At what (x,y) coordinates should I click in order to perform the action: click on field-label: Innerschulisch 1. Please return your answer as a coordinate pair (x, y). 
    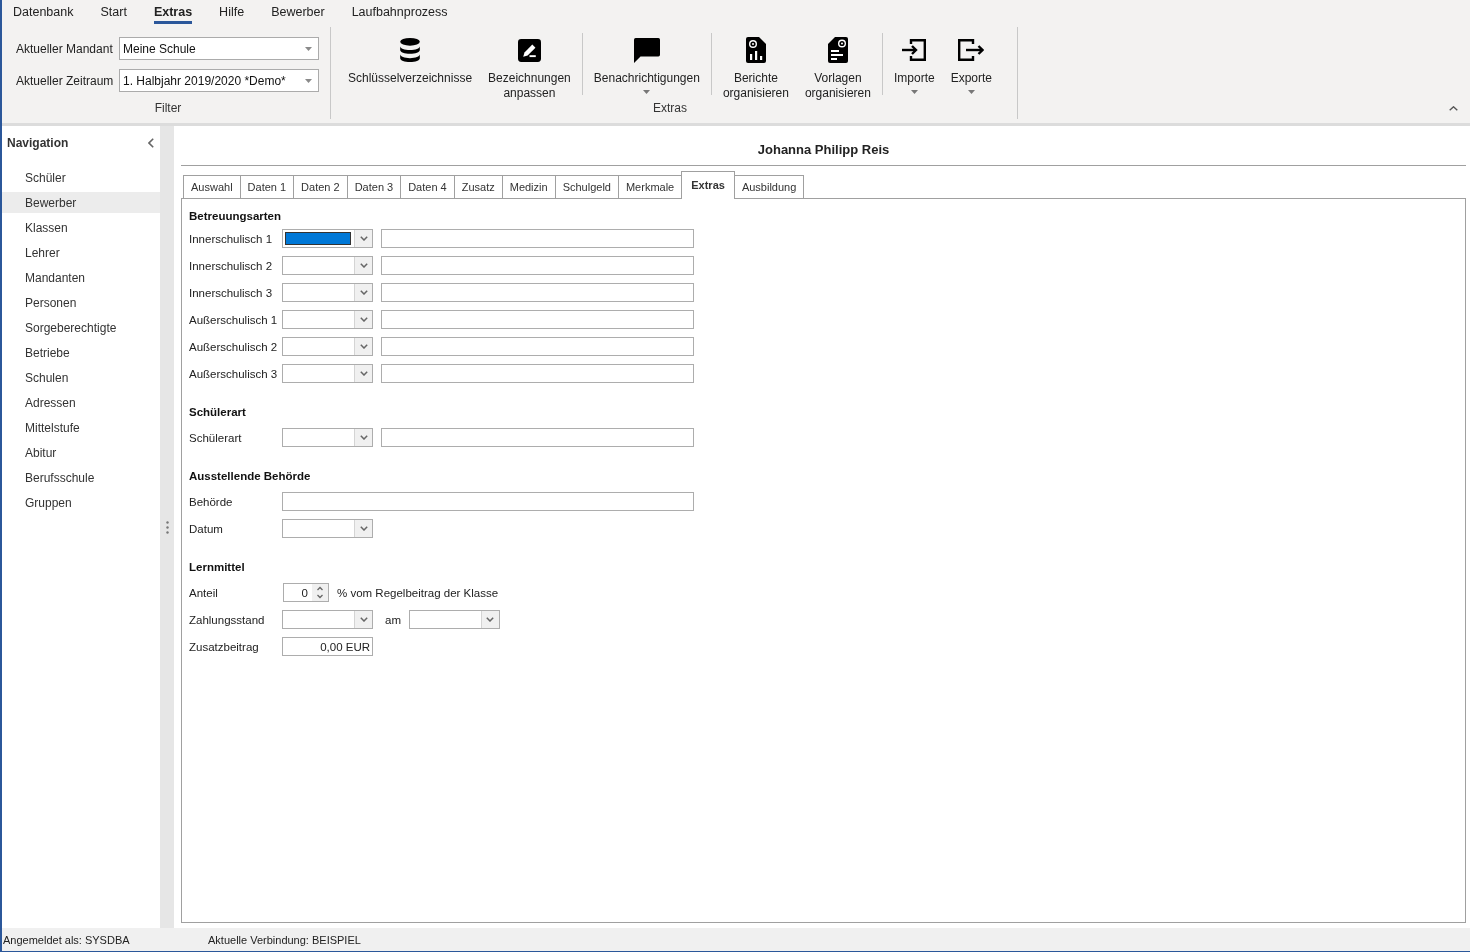
    Looking at the image, I should click on (231, 238).